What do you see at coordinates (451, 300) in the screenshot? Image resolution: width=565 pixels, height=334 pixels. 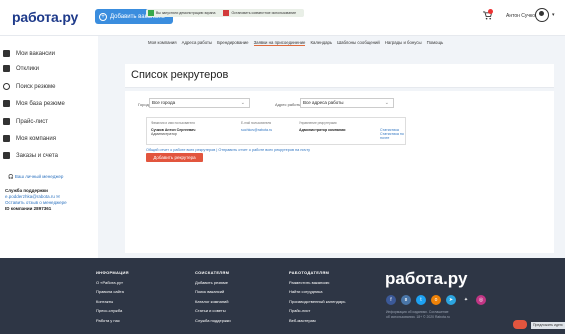 I see `telegram-icon: ➤` at bounding box center [451, 300].